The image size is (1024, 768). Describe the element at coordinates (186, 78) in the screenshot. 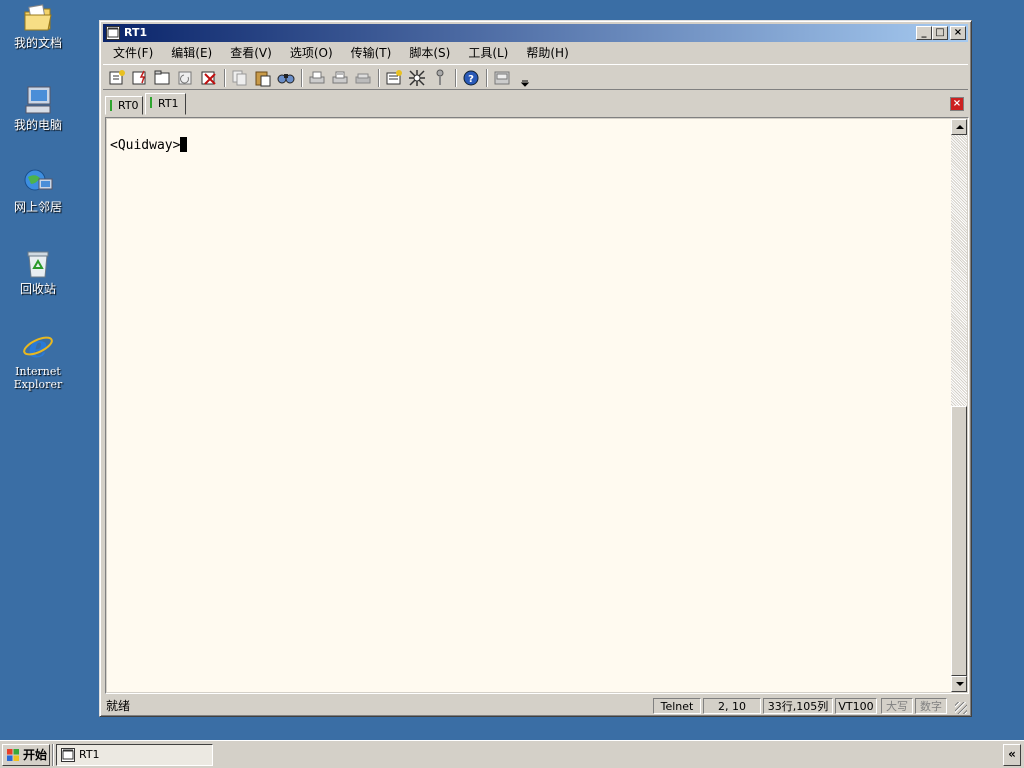

I see `reconnect-icon` at that location.